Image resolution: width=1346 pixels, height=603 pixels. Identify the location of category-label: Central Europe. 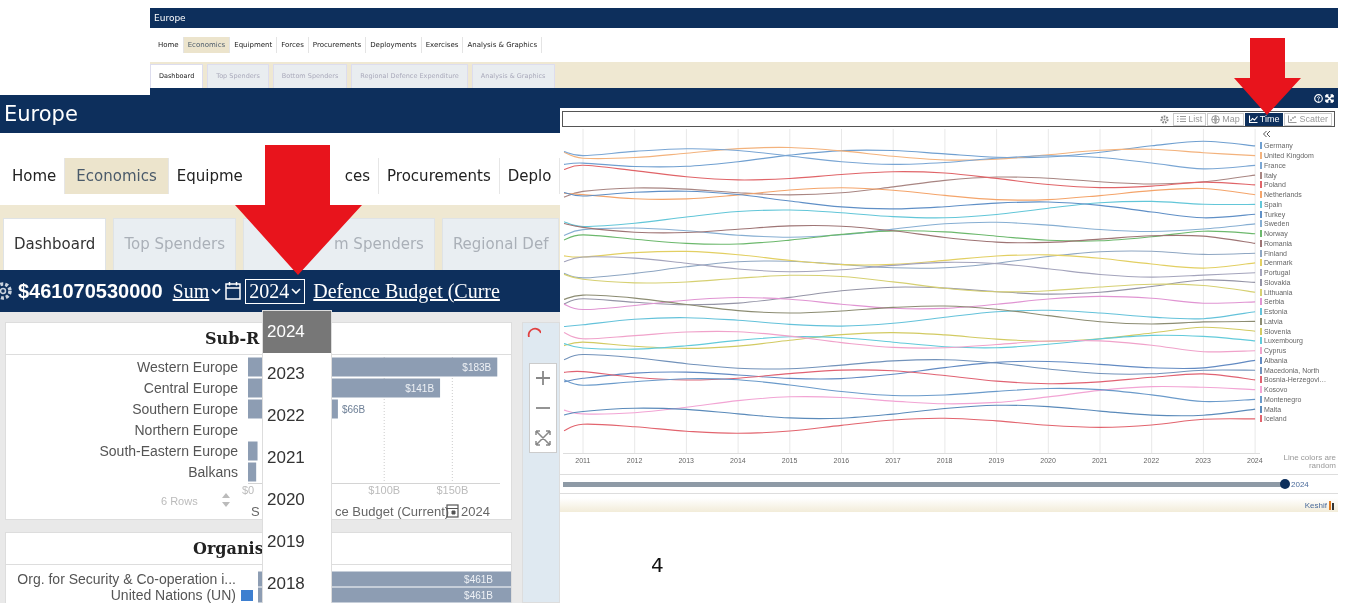
(190, 388).